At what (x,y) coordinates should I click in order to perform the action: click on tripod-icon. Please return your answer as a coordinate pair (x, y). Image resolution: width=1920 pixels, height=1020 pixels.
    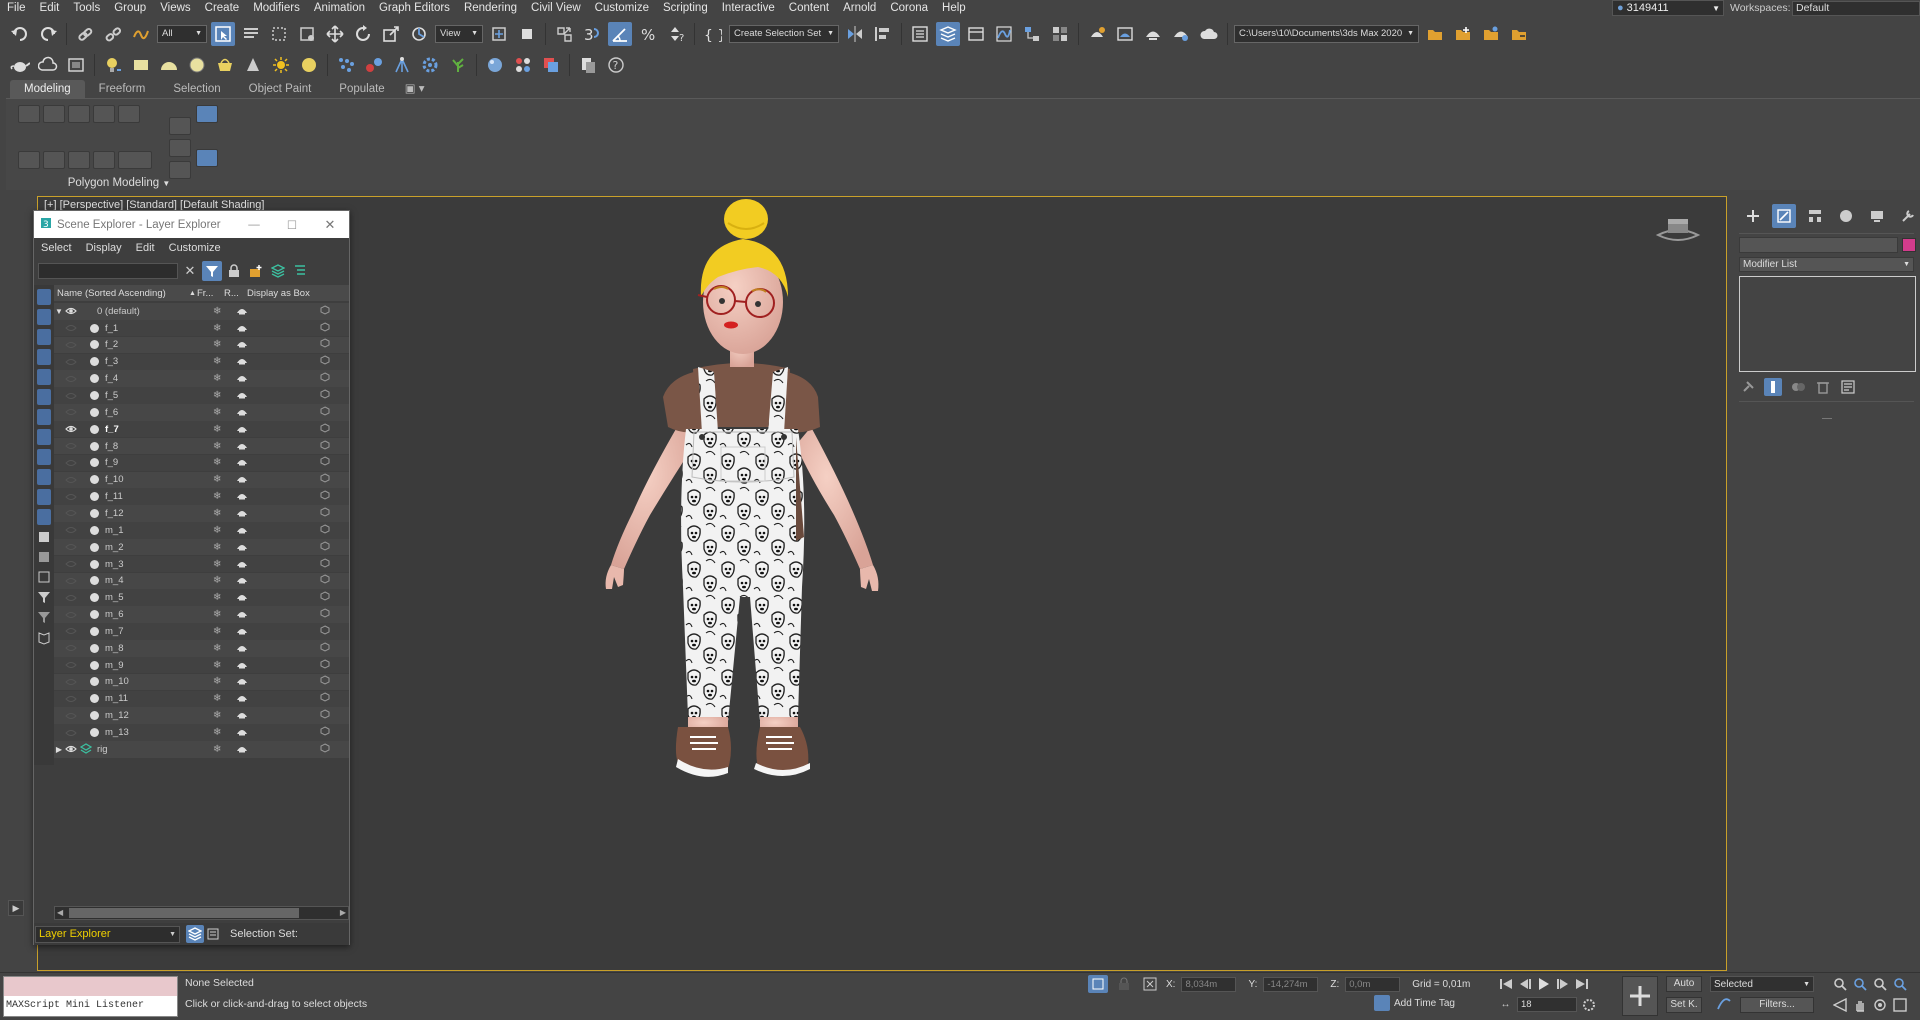
    Looking at the image, I should click on (402, 65).